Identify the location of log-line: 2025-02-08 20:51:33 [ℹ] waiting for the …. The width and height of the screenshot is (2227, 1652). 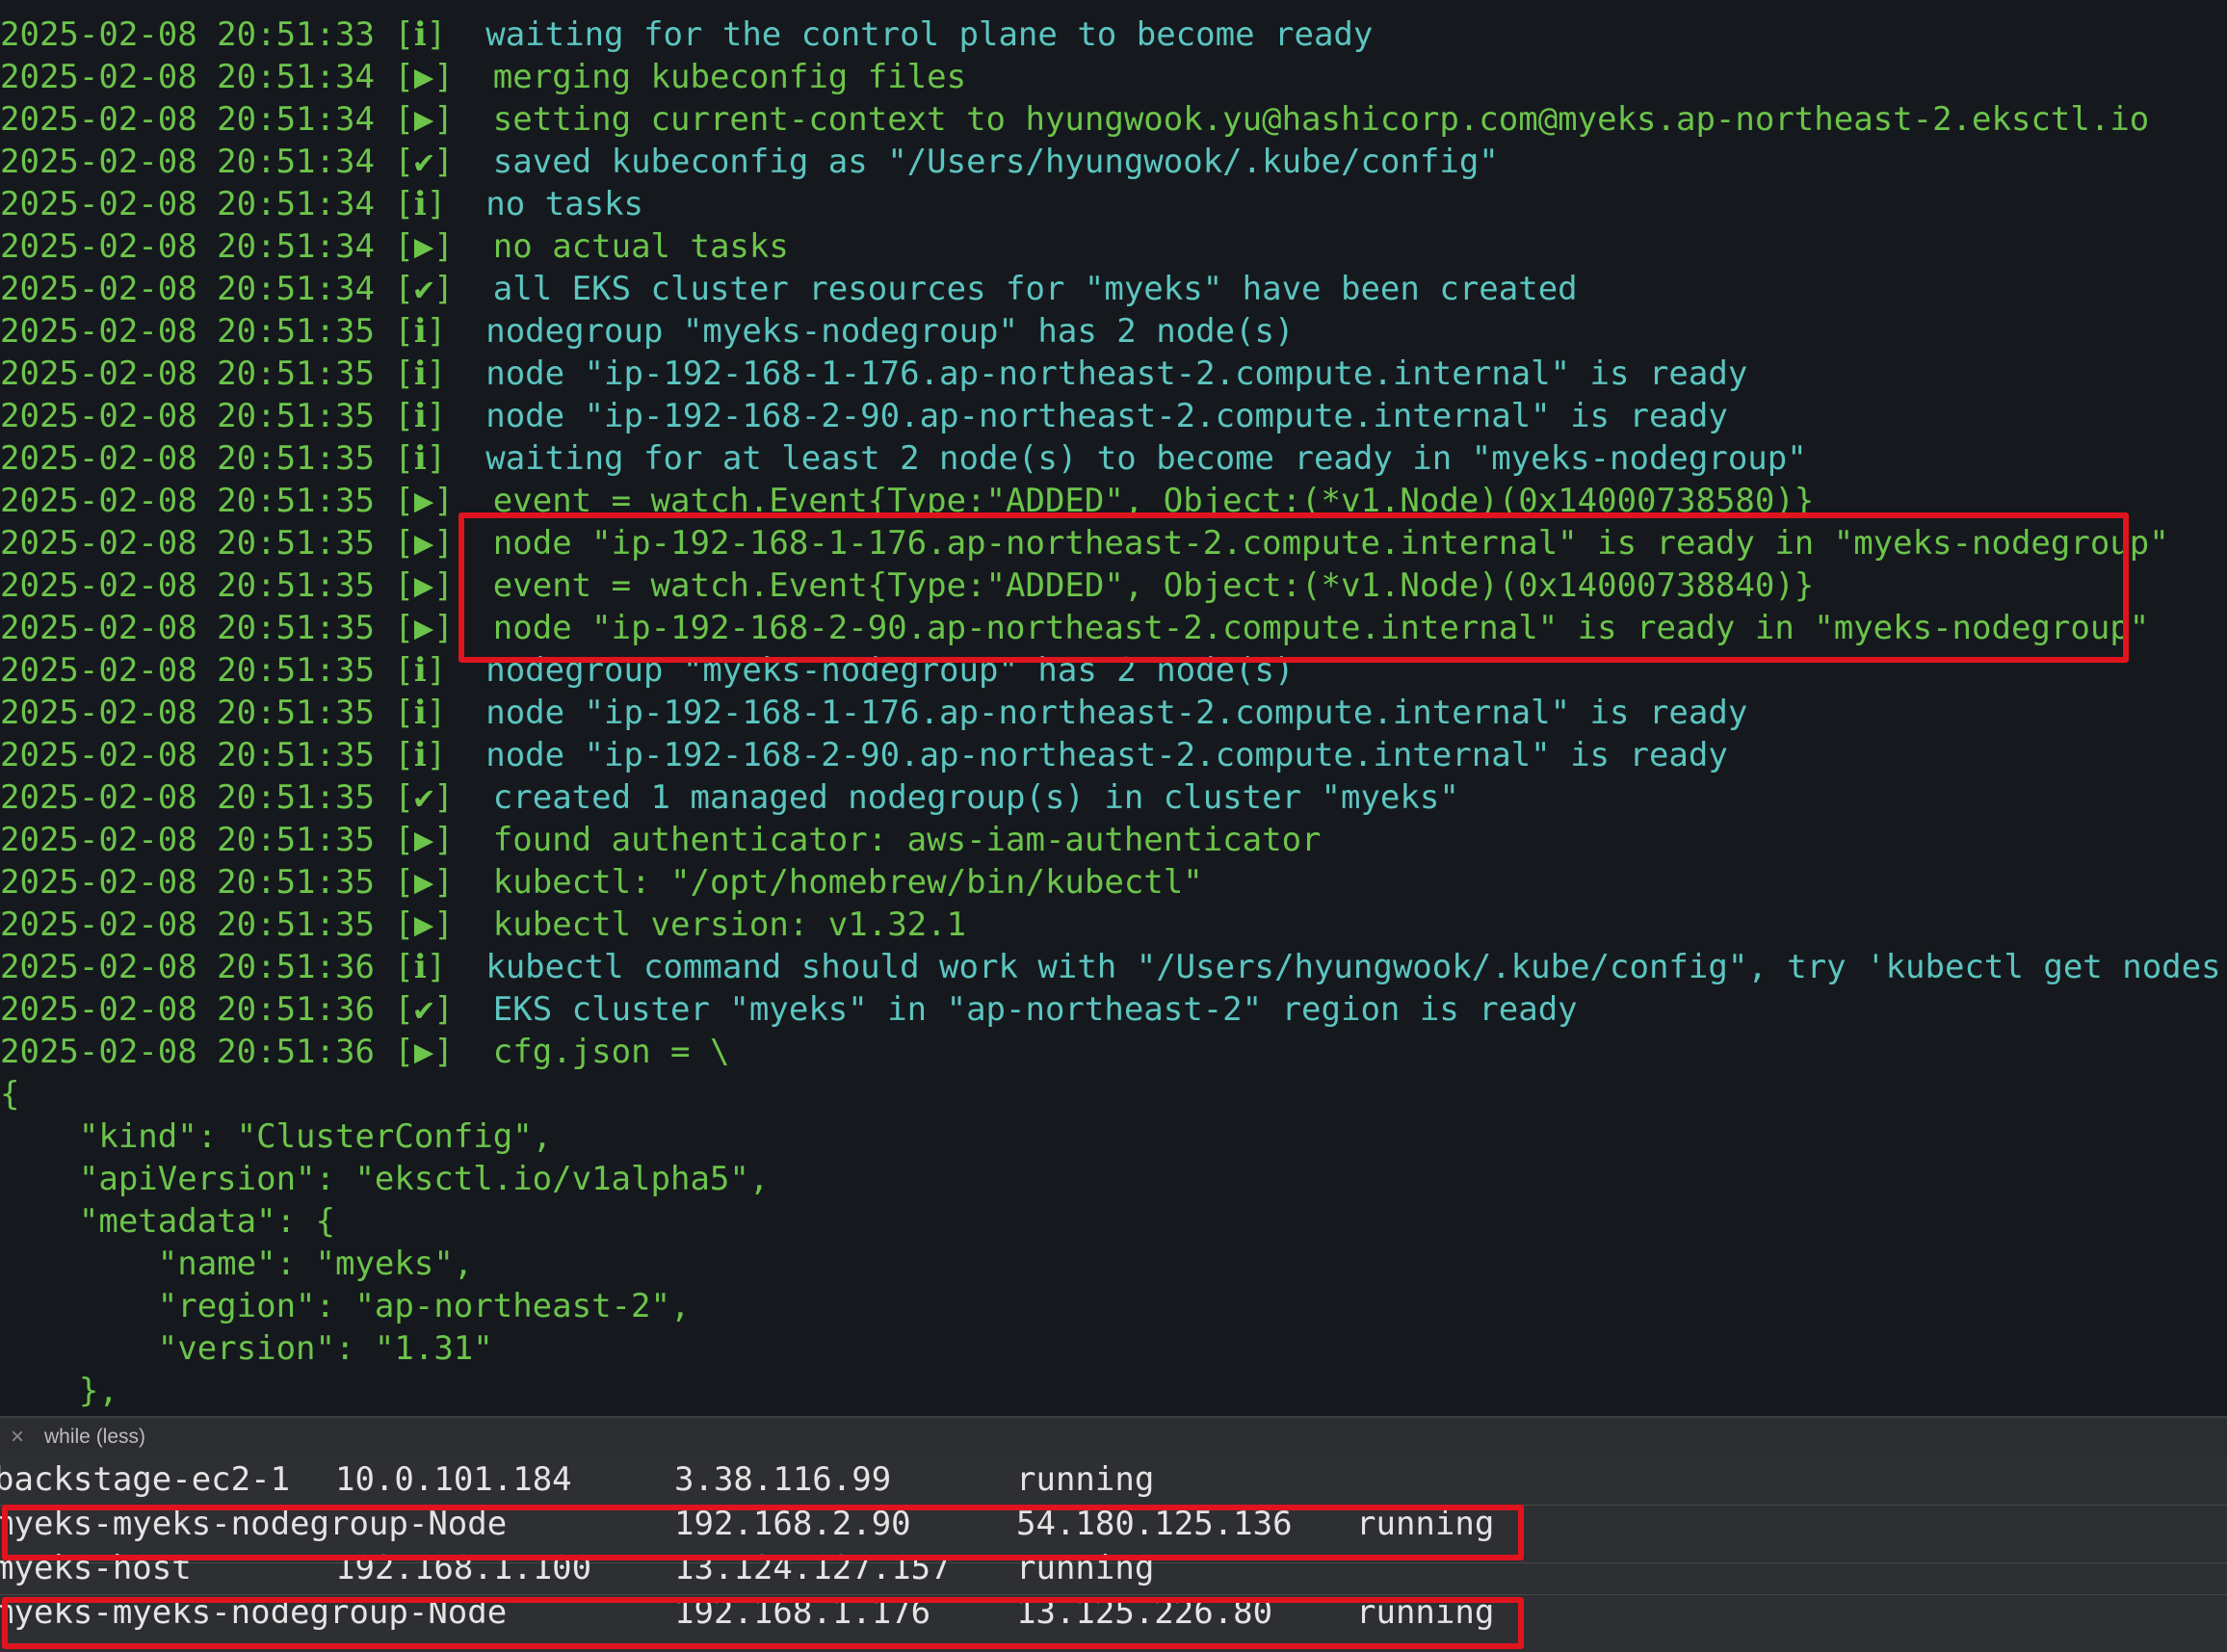
(1113, 34).